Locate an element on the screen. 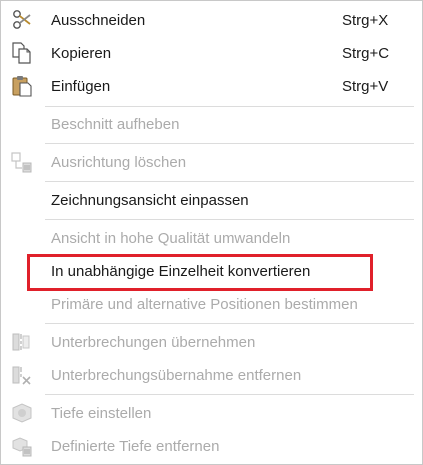 The image size is (423, 465). menu-item-shortcut: Strg+C is located at coordinates (366, 53).